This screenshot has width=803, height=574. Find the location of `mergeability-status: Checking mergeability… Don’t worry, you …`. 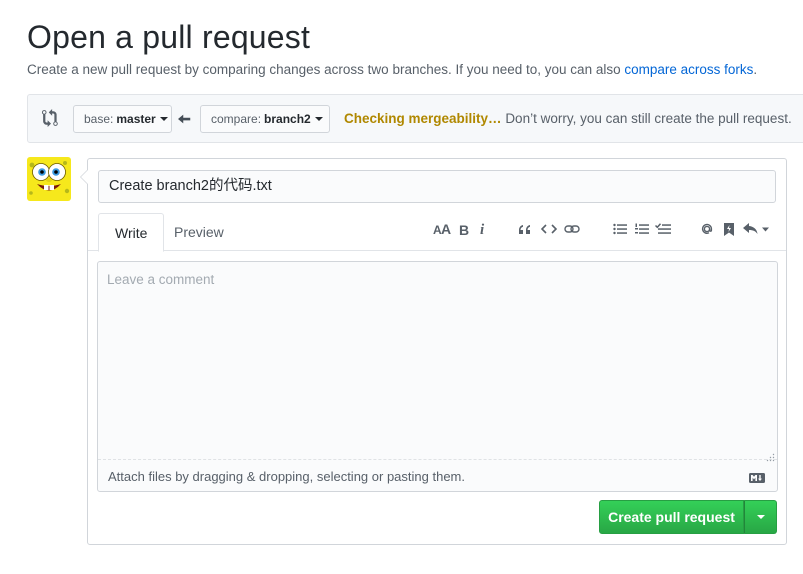

mergeability-status: Checking mergeability… Don’t worry, you … is located at coordinates (568, 118).